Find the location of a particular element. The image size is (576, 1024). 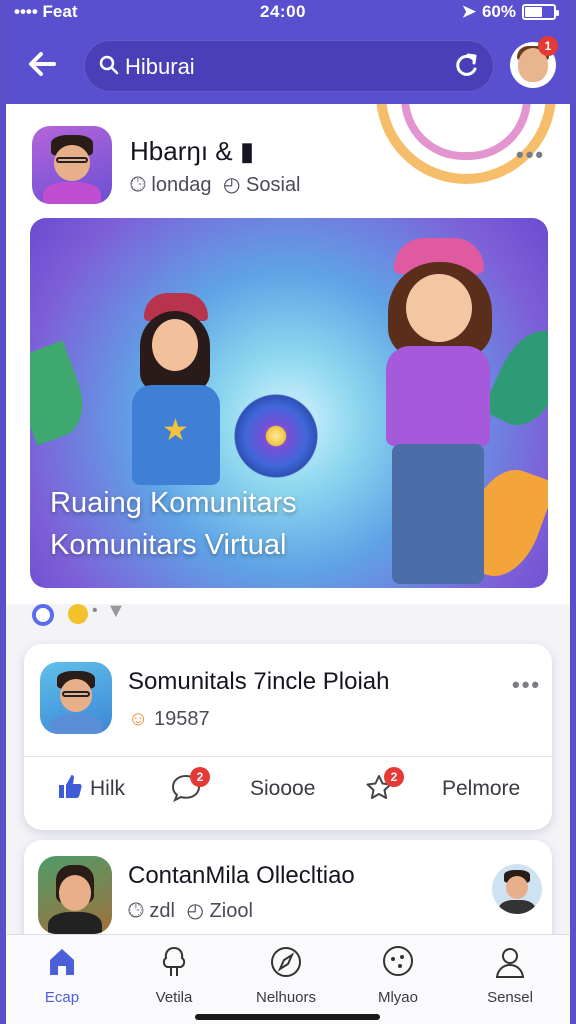

author-suffix: & ▮ is located at coordinates (235, 151).